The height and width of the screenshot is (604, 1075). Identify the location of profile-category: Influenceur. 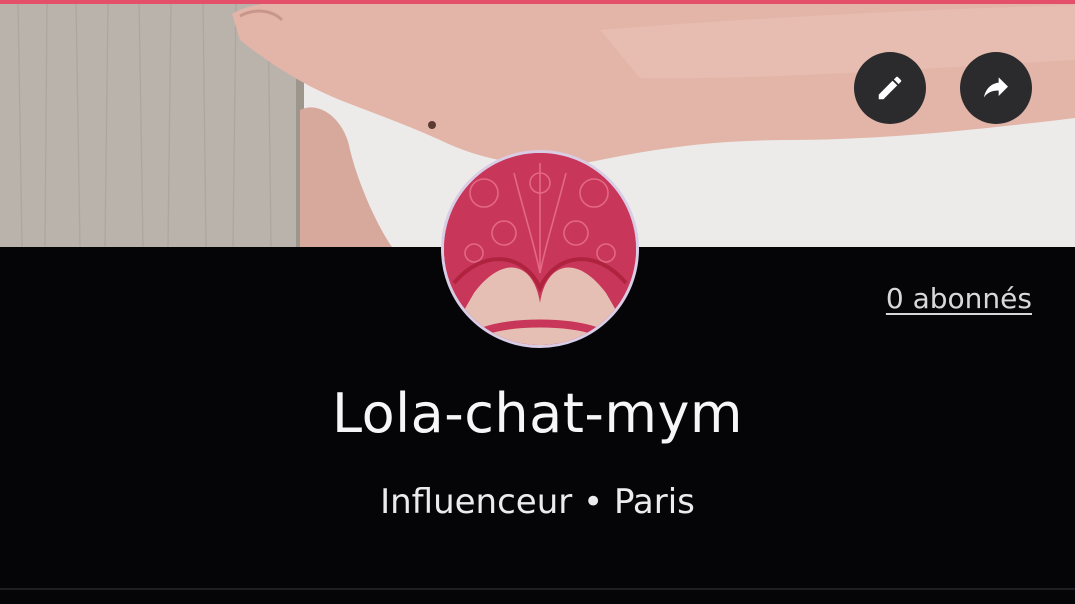
(476, 502).